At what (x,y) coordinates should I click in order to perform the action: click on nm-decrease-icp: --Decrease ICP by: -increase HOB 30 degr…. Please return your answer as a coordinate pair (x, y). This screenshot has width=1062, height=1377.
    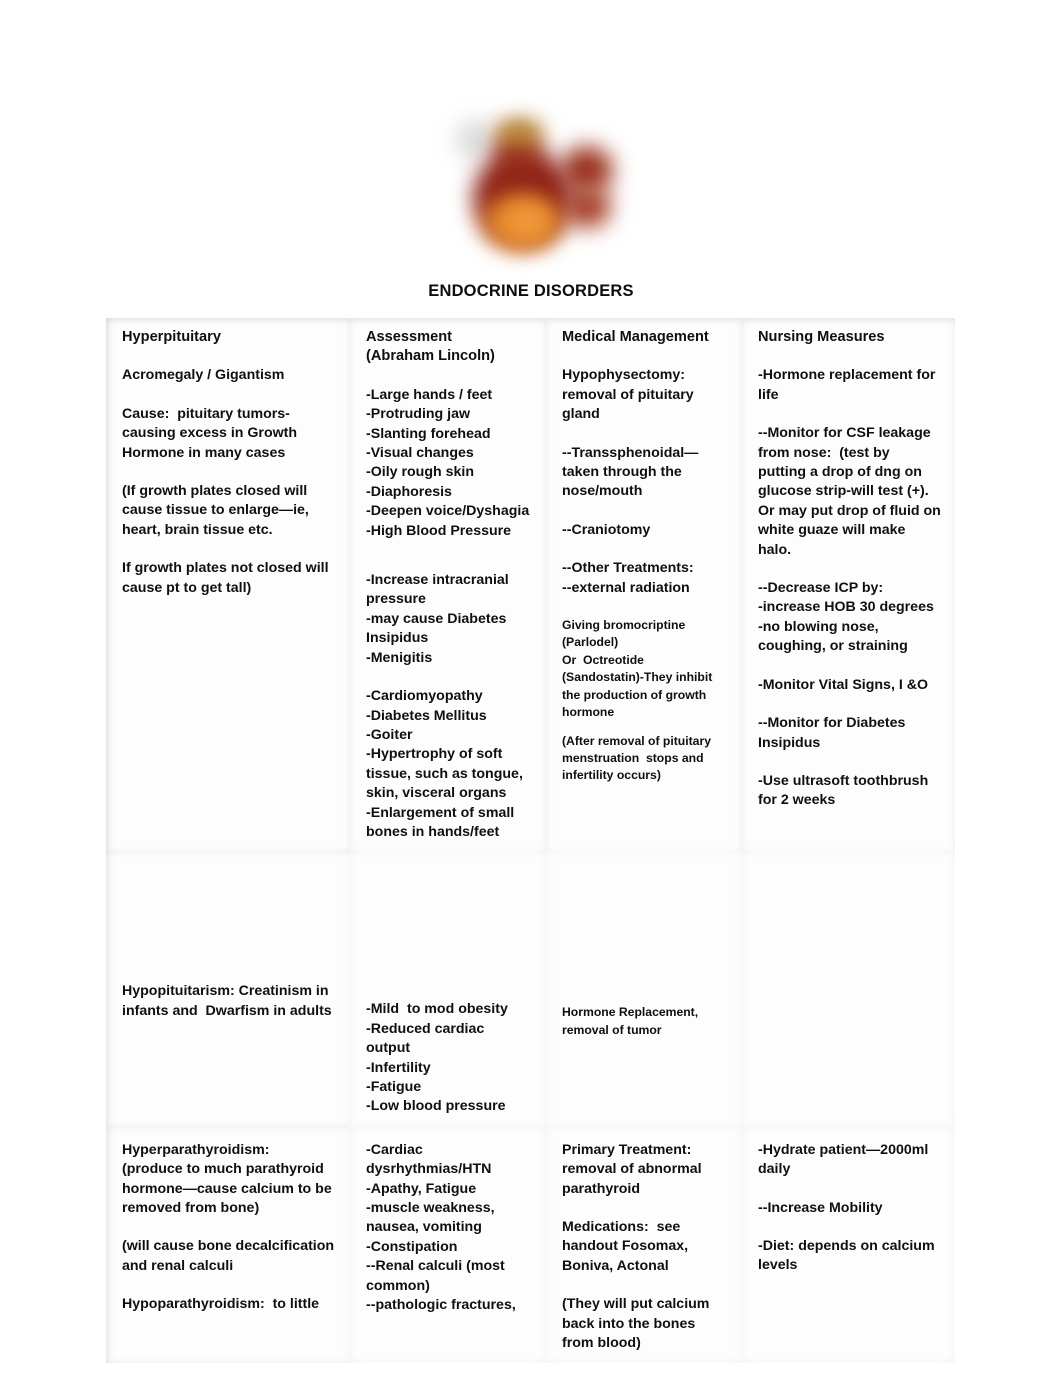
    Looking at the image, I should click on (846, 617).